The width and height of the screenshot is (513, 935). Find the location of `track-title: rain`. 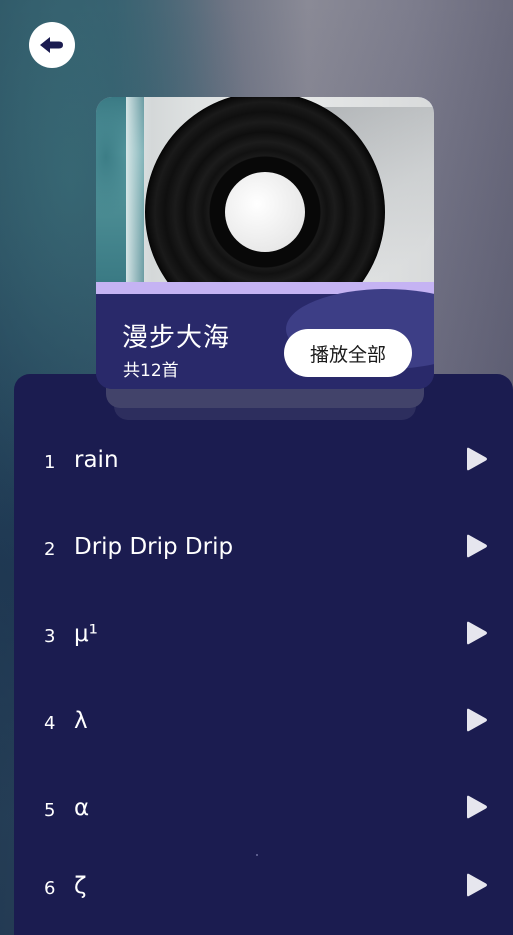

track-title: rain is located at coordinates (96, 460).